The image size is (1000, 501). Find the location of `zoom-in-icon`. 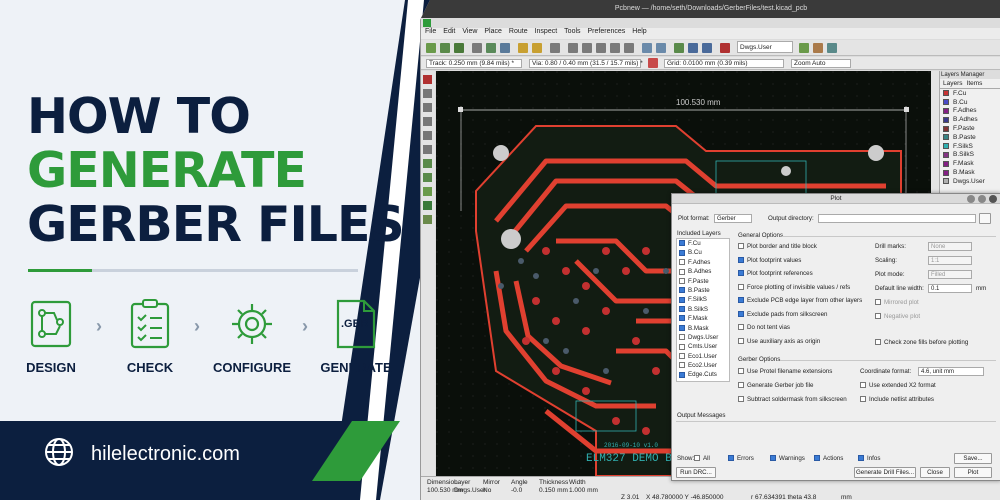

zoom-in-icon is located at coordinates (587, 48).